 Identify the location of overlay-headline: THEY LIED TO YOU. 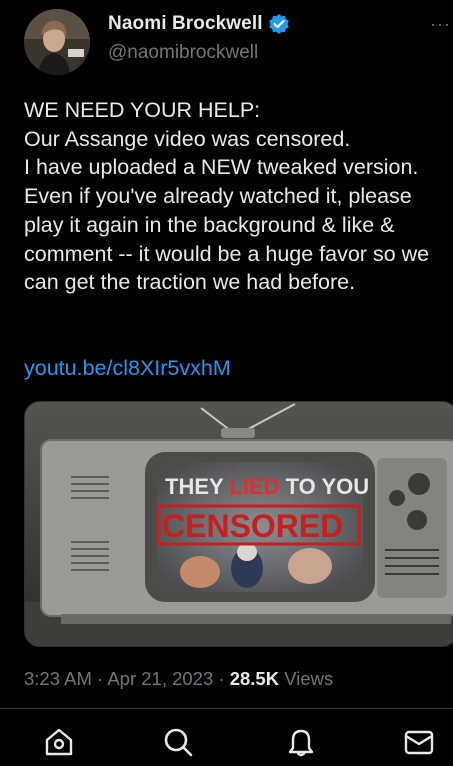
(267, 486).